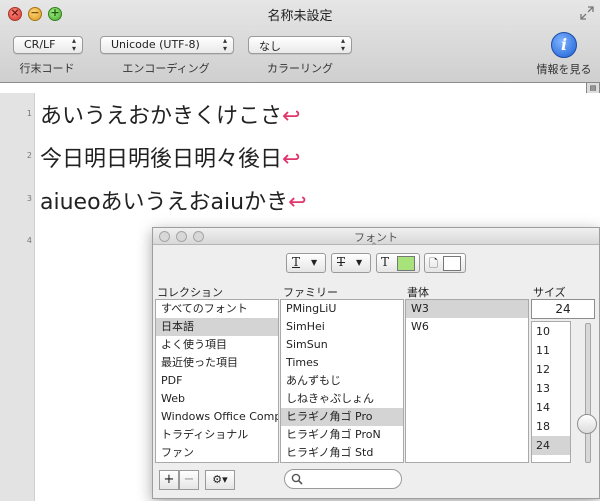 This screenshot has width=600, height=501. What do you see at coordinates (406, 263) in the screenshot?
I see `text-color-swatch` at bounding box center [406, 263].